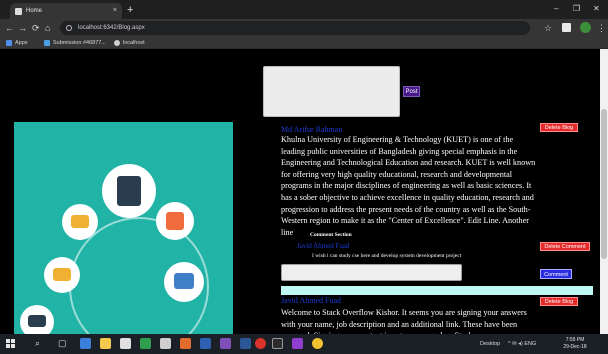 The image size is (608, 354). I want to click on document-bubble-icon, so click(129, 191).